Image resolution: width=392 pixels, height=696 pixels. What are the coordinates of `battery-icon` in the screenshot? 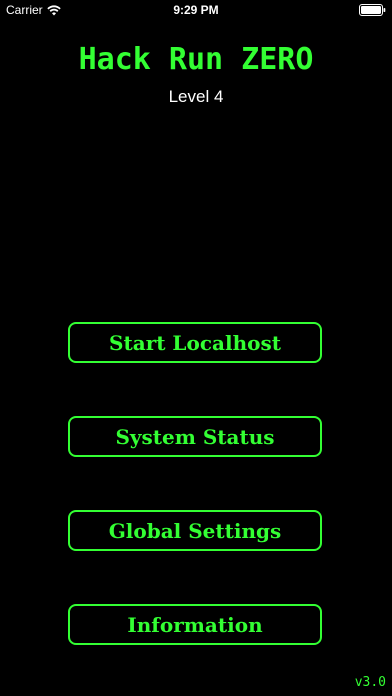 It's located at (372, 10).